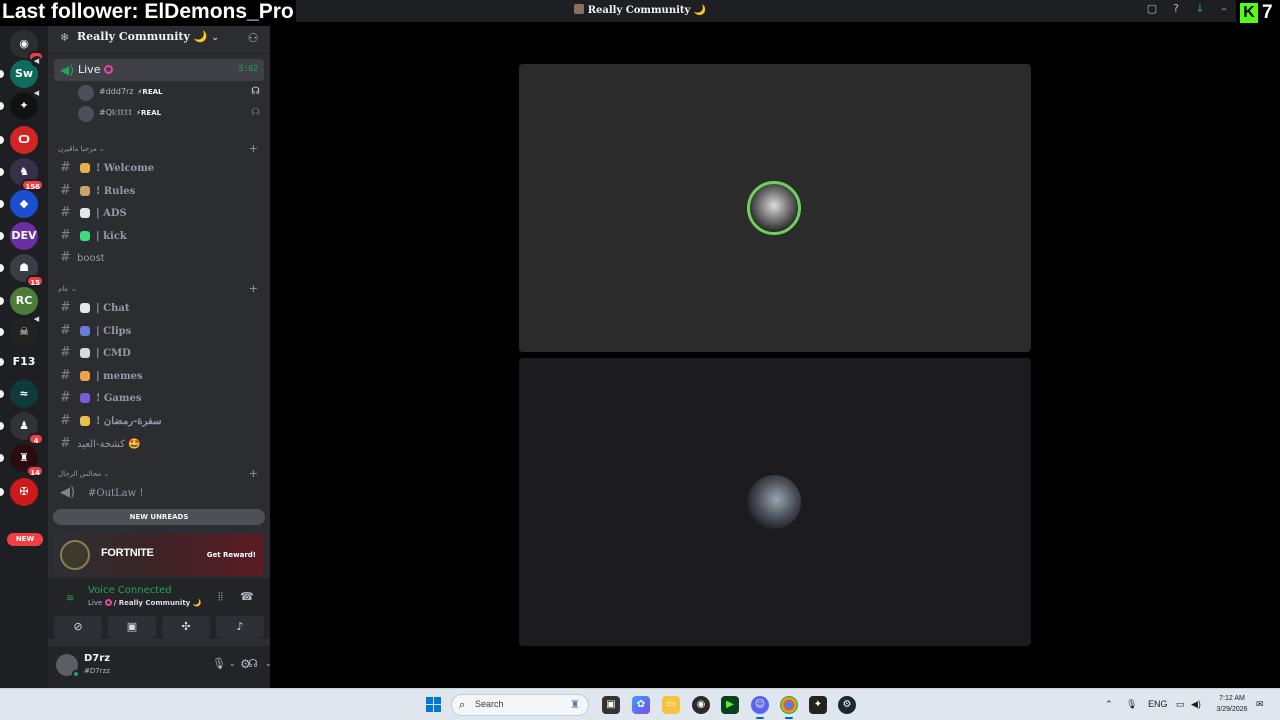 The width and height of the screenshot is (1280, 720). Describe the element at coordinates (113, 308) in the screenshot. I see `channel-name: | Chat` at that location.